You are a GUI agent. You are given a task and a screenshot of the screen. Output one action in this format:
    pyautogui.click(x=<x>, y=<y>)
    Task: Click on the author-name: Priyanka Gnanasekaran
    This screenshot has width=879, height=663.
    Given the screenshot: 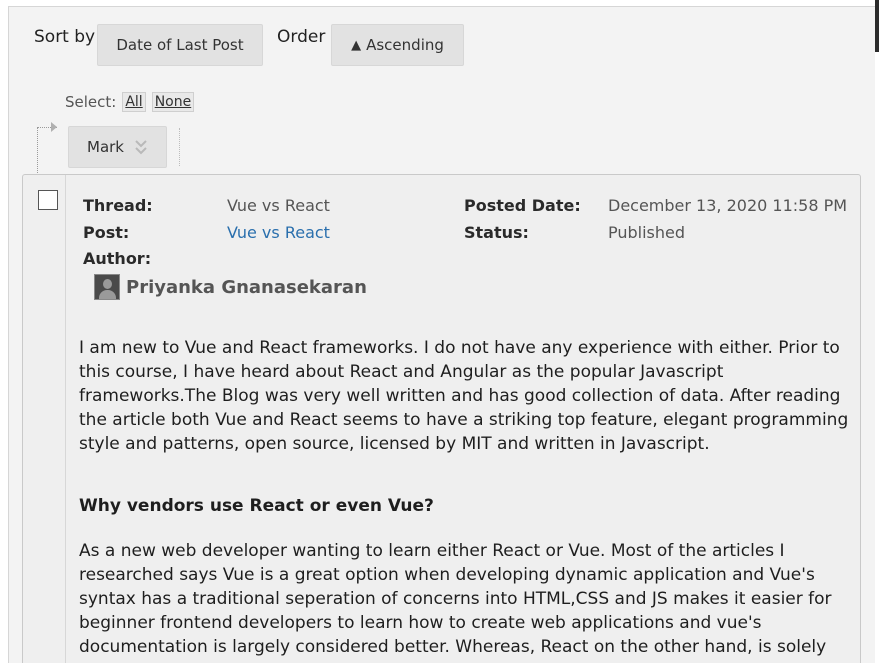 What is the action you would take?
    pyautogui.click(x=246, y=287)
    